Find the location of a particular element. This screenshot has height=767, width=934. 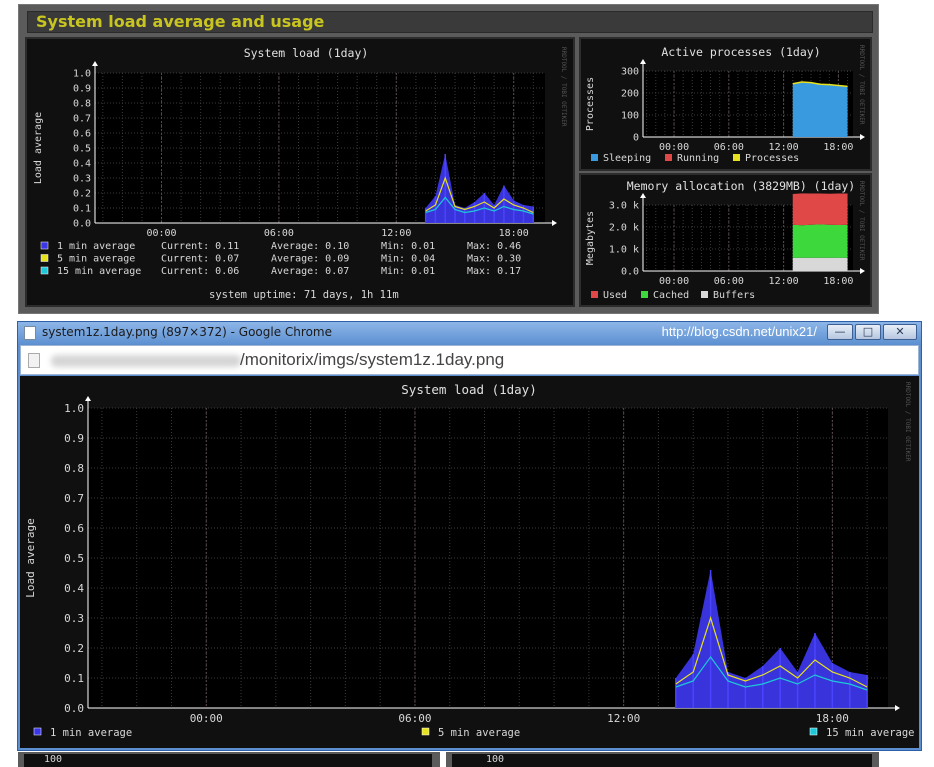

y-tick-label: 0.1 is located at coordinates (74, 678).